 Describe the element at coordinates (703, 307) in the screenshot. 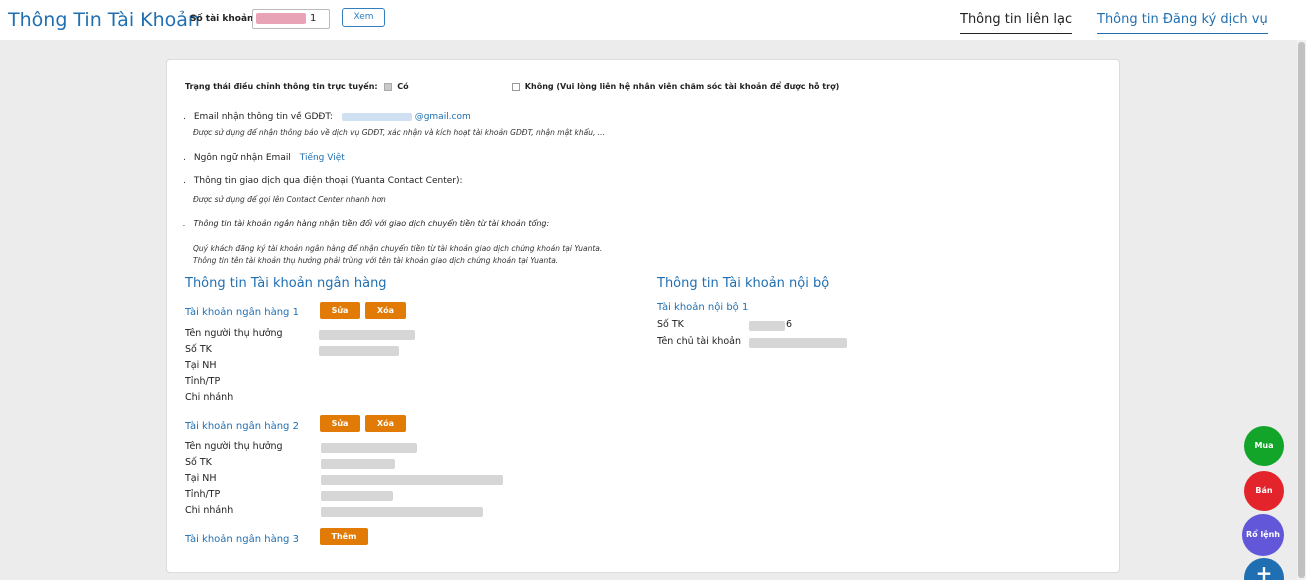

I see `internal-account-1-title: Tài khoản nội bộ 1` at that location.